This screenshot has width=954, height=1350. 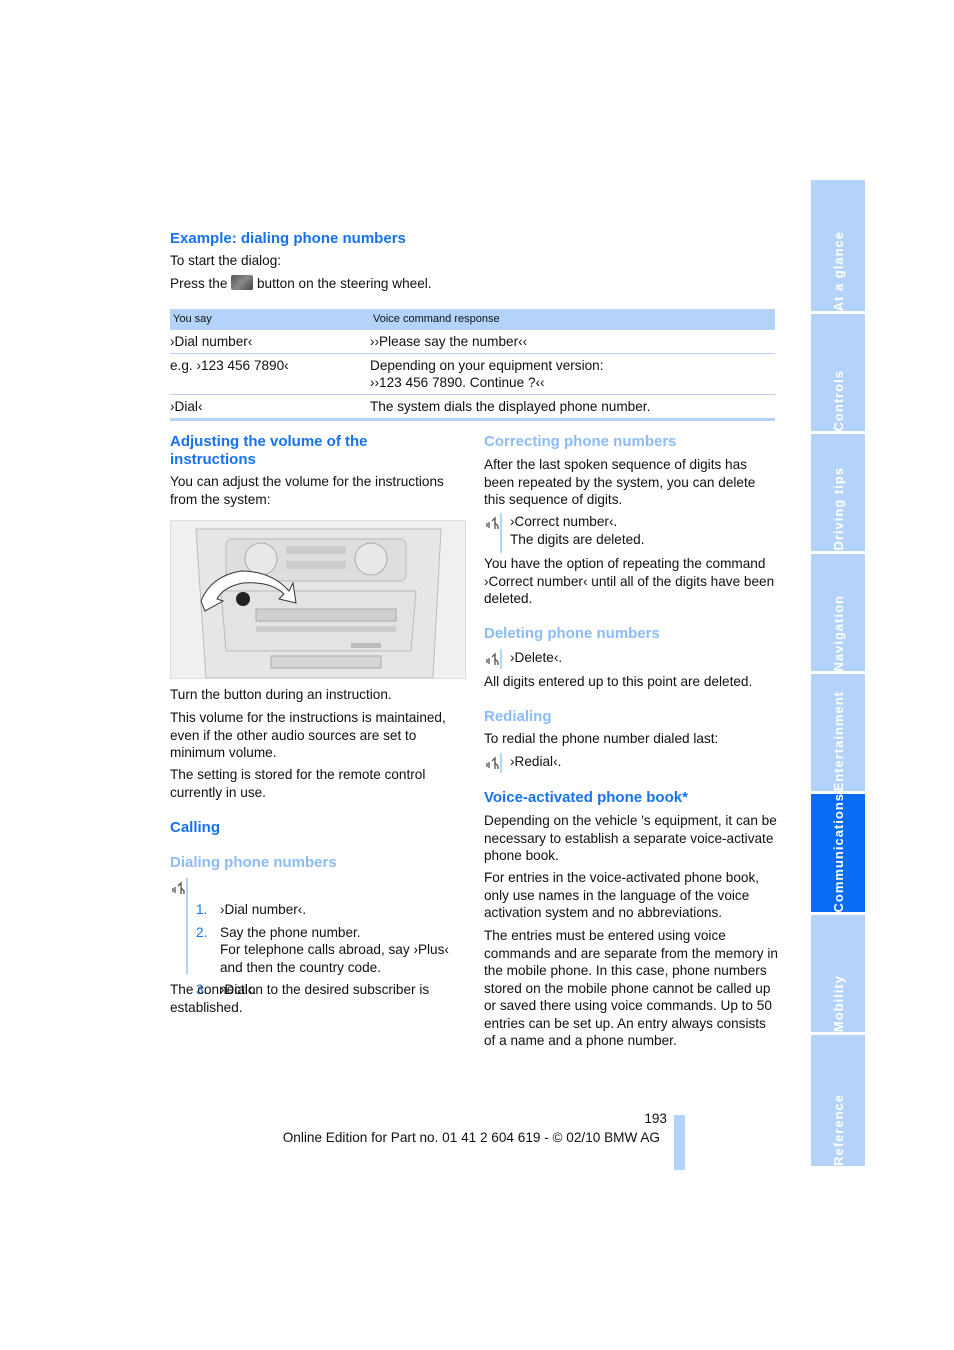 I want to click on example-press-text: Press the button on the steering wheel., so click(x=370, y=284).